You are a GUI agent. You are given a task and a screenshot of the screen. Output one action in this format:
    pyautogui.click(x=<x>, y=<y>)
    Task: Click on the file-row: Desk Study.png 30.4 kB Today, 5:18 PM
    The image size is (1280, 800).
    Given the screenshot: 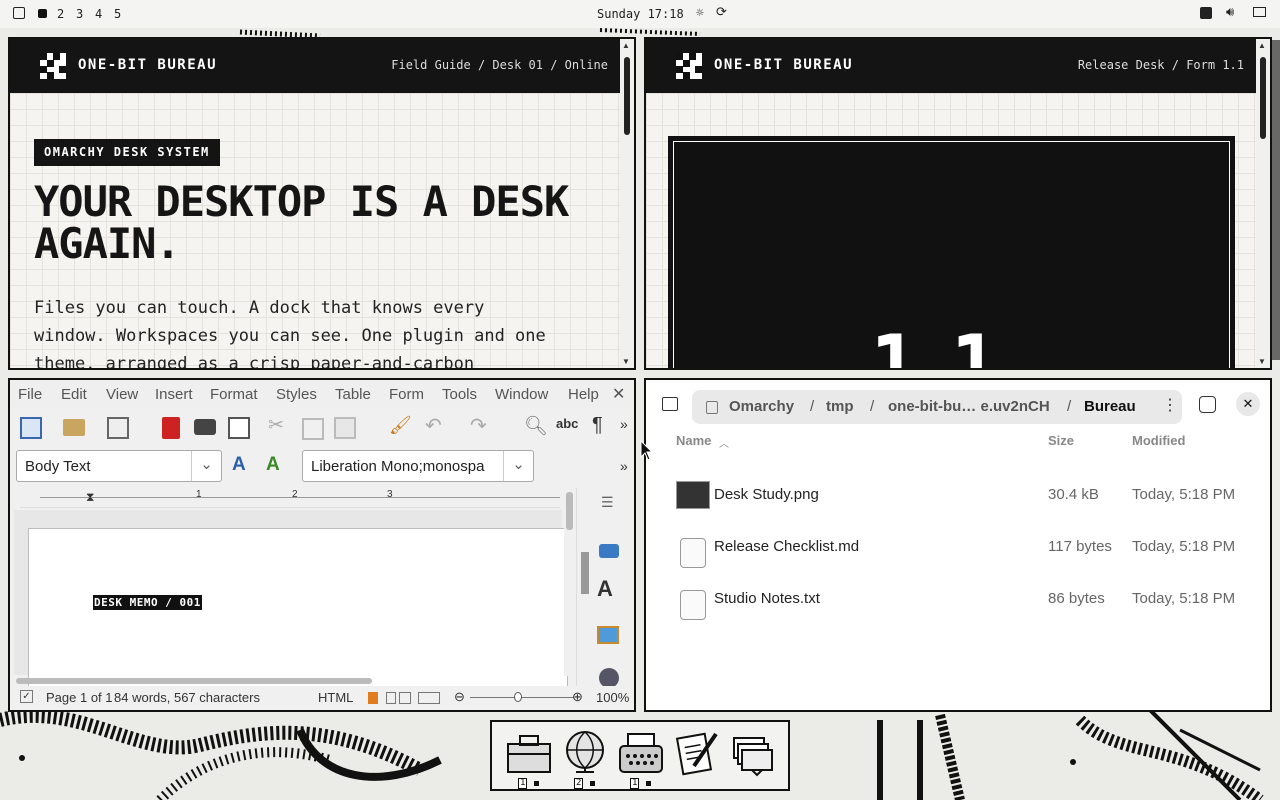 What is the action you would take?
    pyautogui.click(x=958, y=496)
    